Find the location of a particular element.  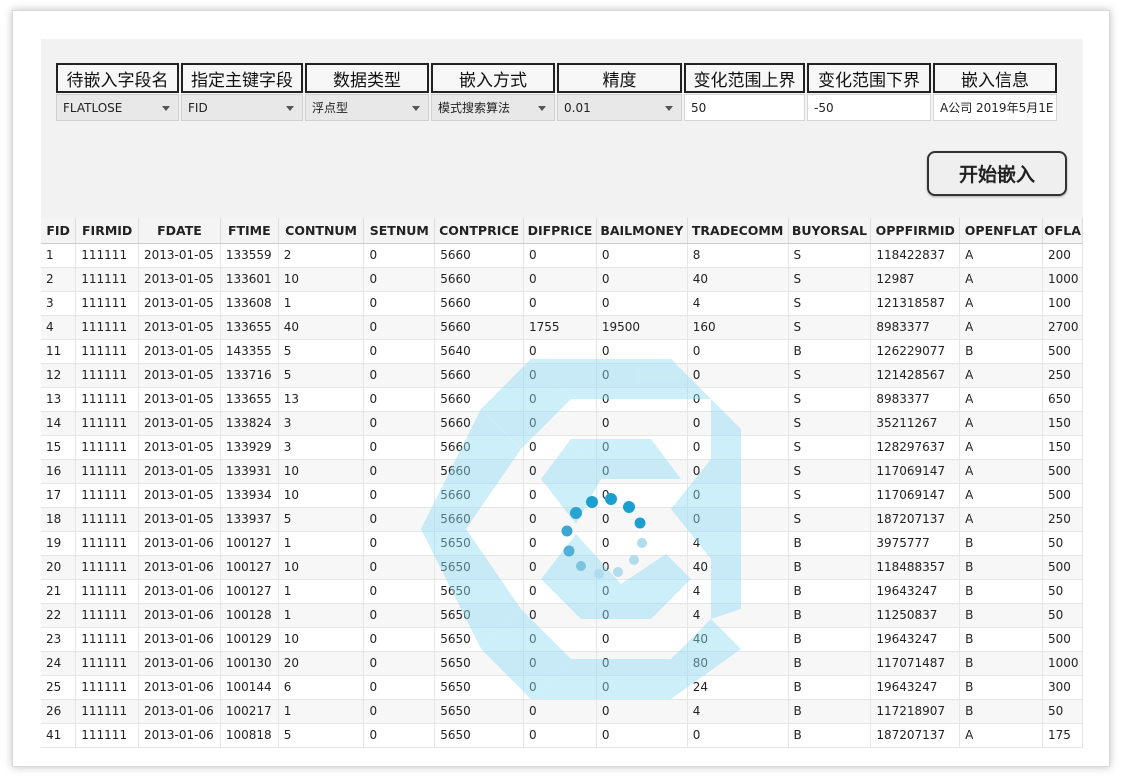

cell-fid: 11 is located at coordinates (59, 351).